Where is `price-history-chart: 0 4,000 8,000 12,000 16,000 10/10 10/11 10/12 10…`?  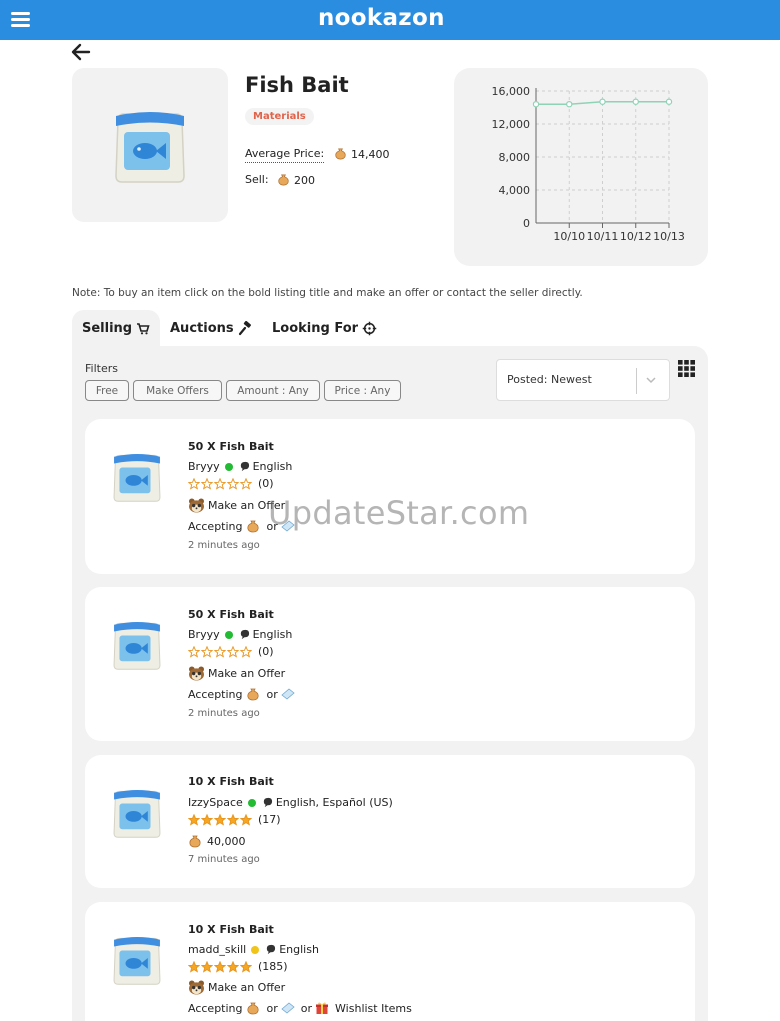 price-history-chart: 0 4,000 8,000 12,000 16,000 10/10 10/11 10/12 10… is located at coordinates (581, 167).